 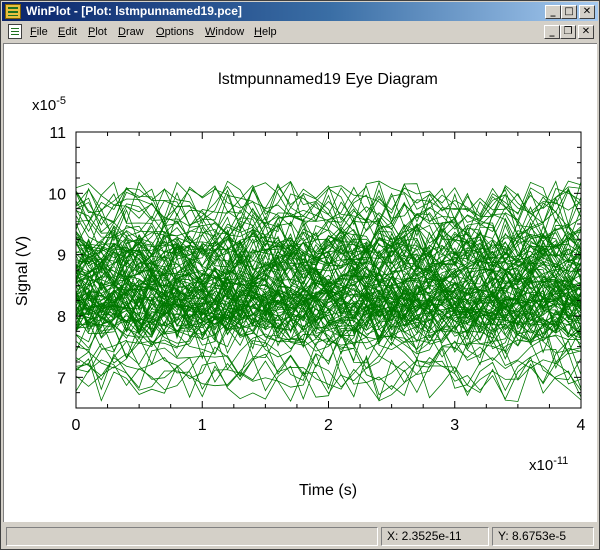 What do you see at coordinates (265, 32) in the screenshot?
I see `menu-help: Help` at bounding box center [265, 32].